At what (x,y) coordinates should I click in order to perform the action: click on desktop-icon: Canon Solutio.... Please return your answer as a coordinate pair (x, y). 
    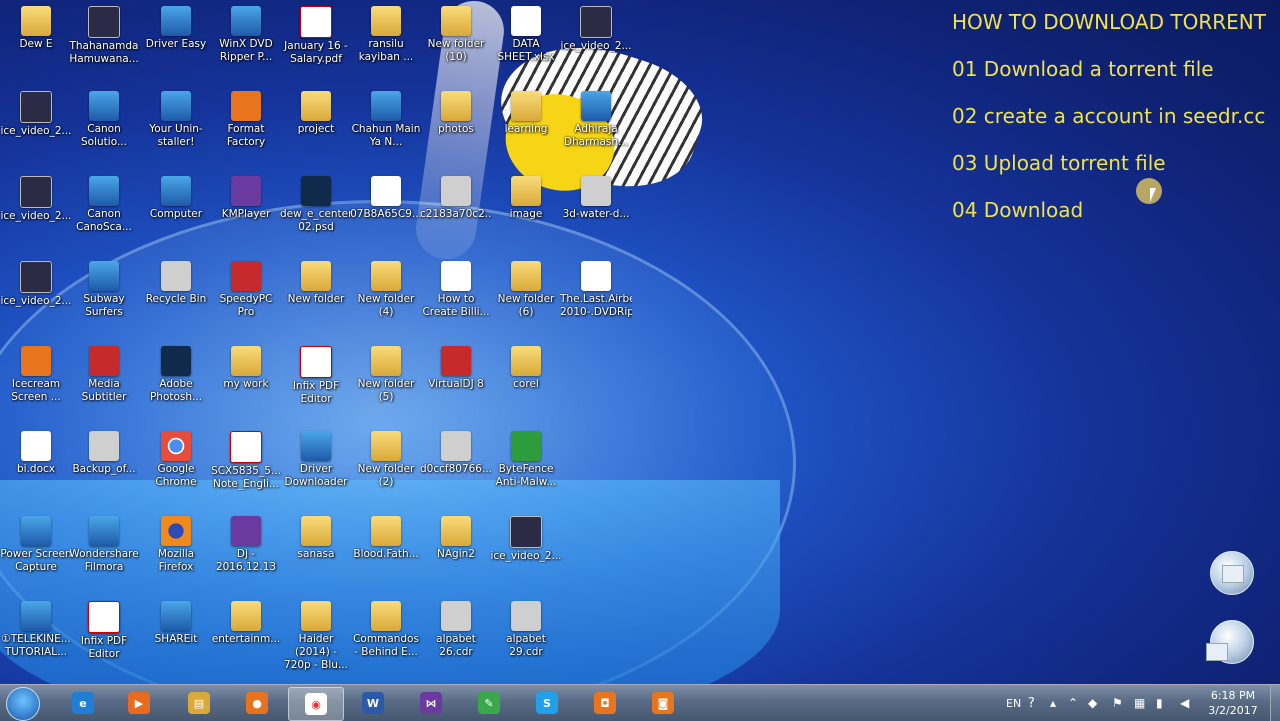
    Looking at the image, I should click on (104, 120).